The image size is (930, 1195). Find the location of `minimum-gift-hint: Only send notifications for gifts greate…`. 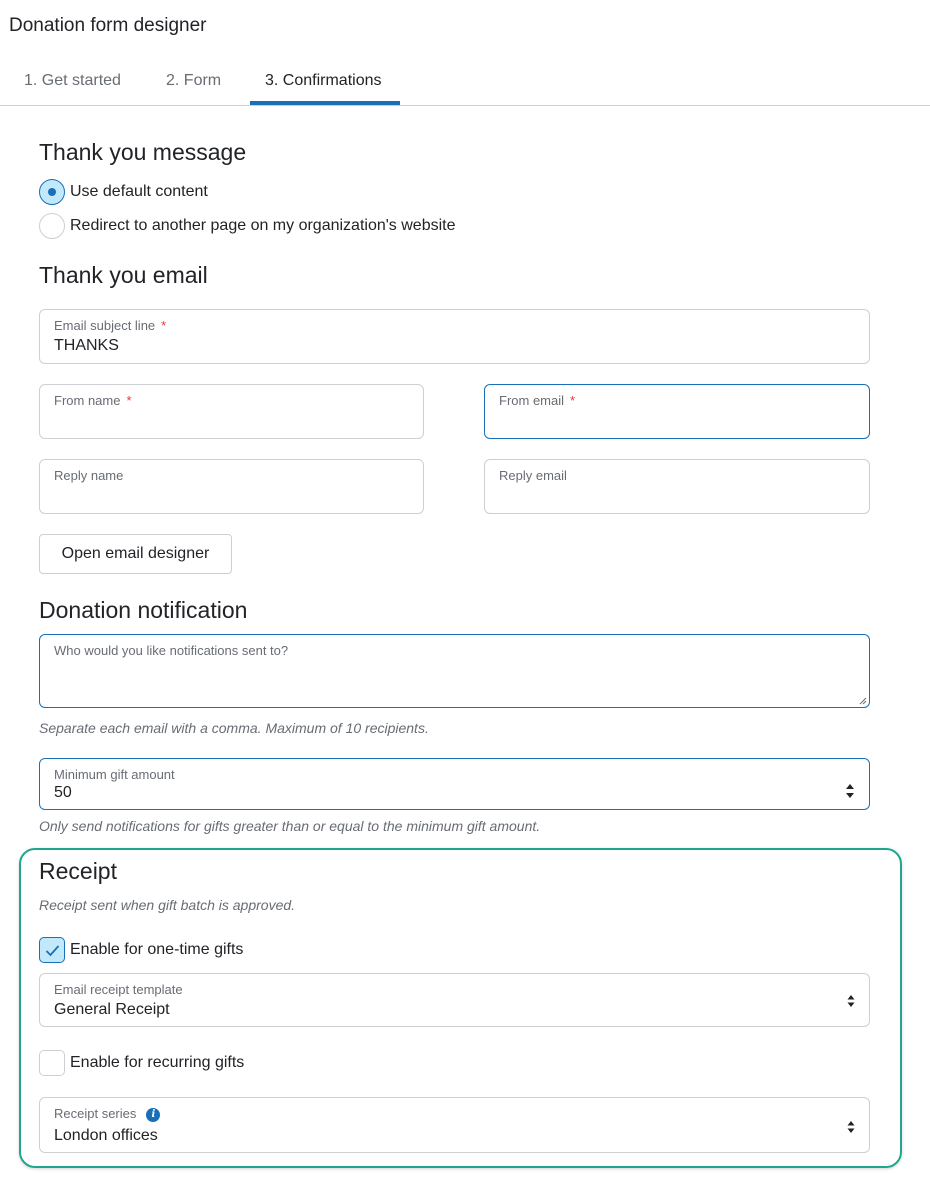

minimum-gift-hint: Only send notifications for gifts greate… is located at coordinates (290, 826).